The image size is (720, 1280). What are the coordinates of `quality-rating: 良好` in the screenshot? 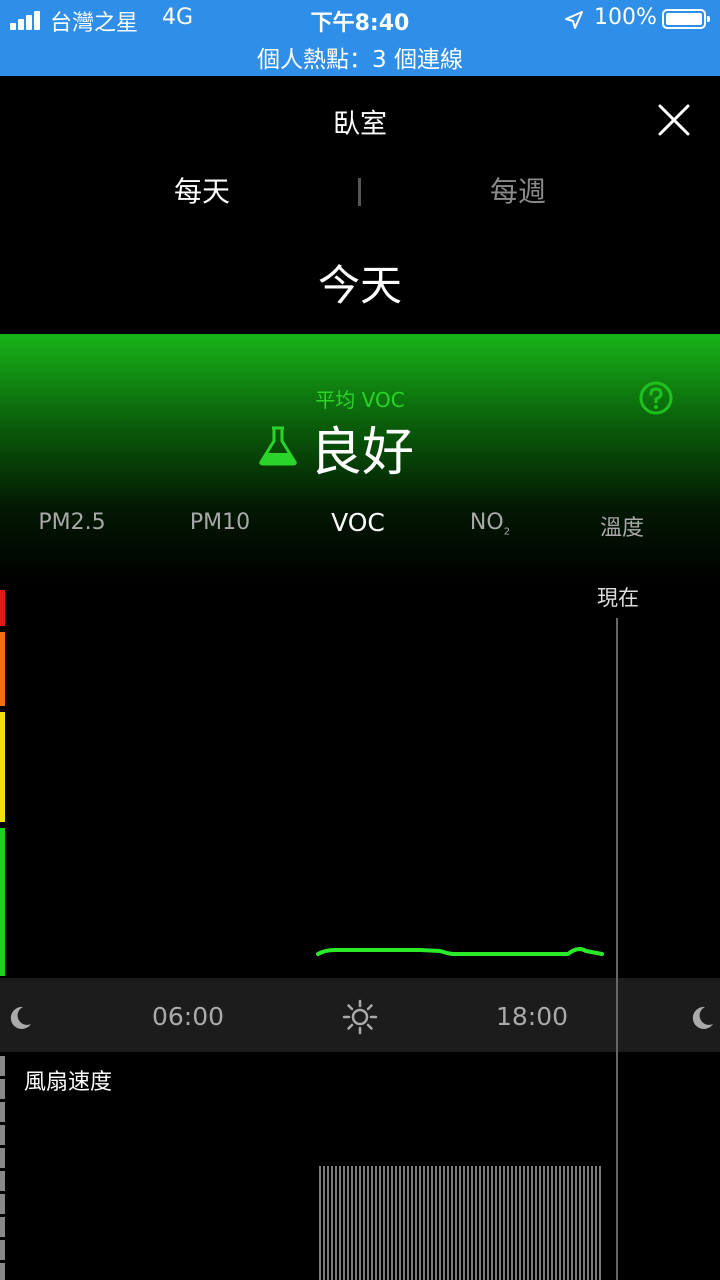 It's located at (362, 453).